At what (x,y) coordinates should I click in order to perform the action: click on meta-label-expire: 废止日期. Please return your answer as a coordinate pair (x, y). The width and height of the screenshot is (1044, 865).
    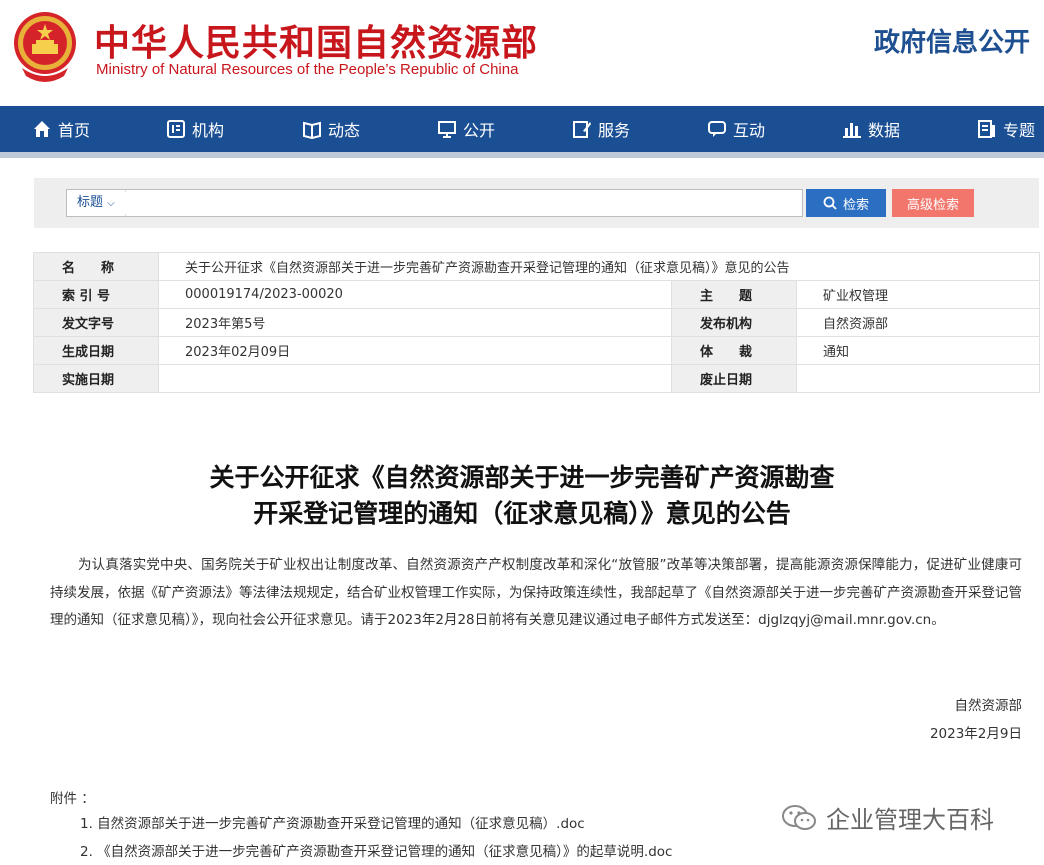
    Looking at the image, I should click on (734, 378).